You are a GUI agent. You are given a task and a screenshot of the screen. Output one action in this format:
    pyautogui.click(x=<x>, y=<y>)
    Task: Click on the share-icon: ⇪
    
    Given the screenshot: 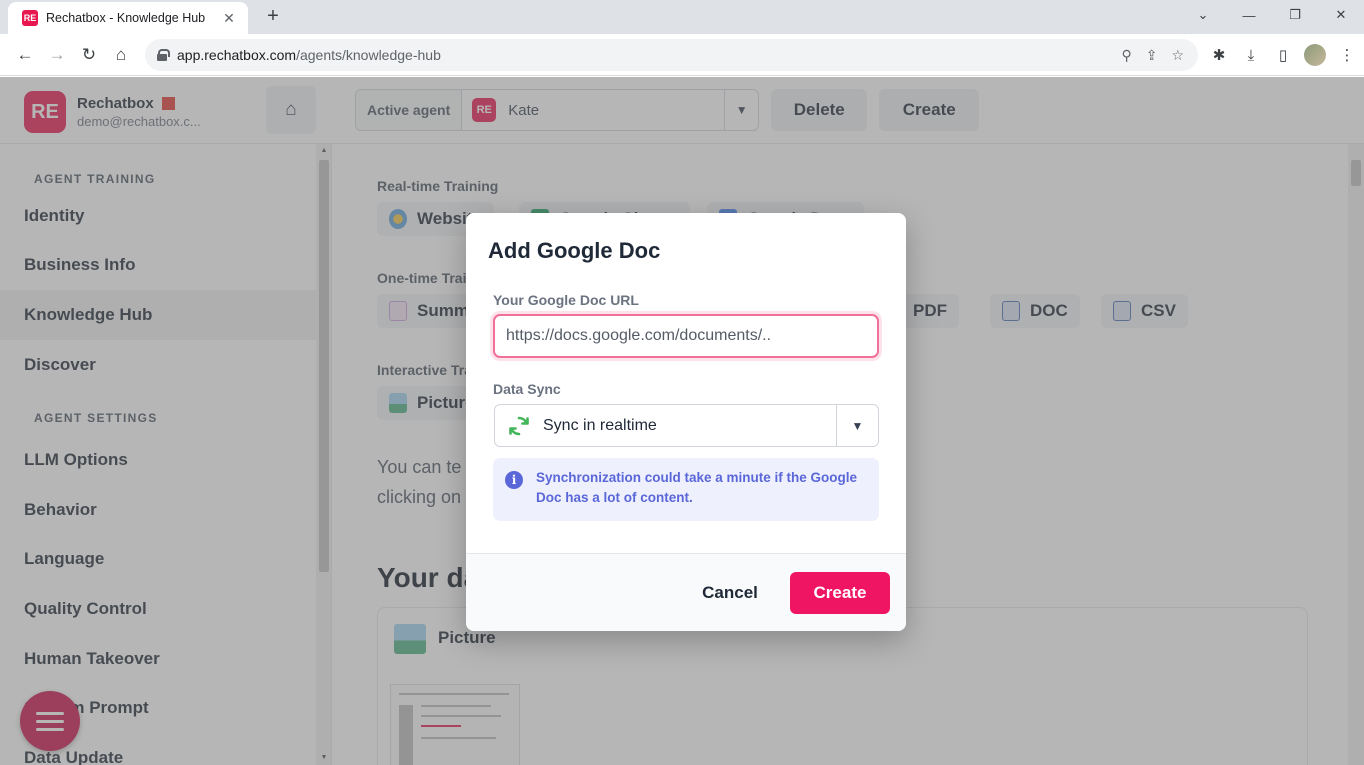 What is the action you would take?
    pyautogui.click(x=1152, y=55)
    